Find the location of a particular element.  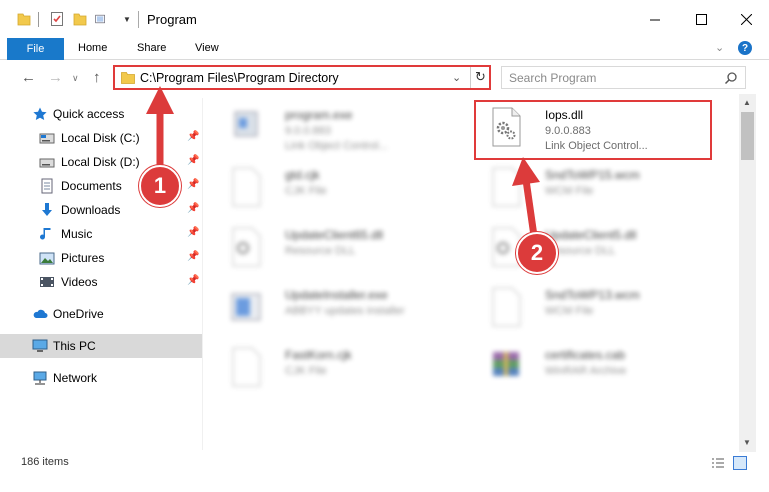

exe-icon is located at coordinates (246, 124).